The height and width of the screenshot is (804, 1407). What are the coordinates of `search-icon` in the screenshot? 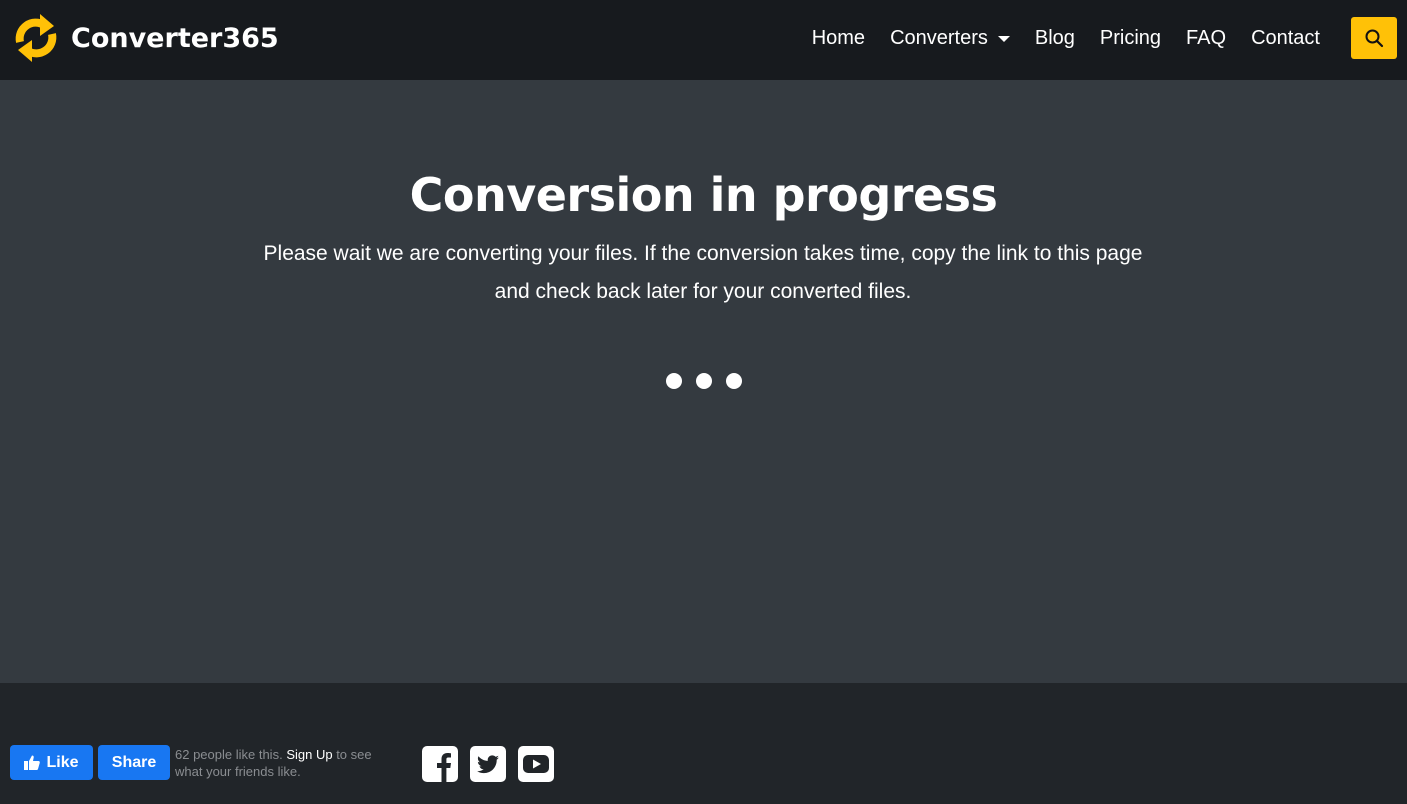 It's located at (1374, 38).